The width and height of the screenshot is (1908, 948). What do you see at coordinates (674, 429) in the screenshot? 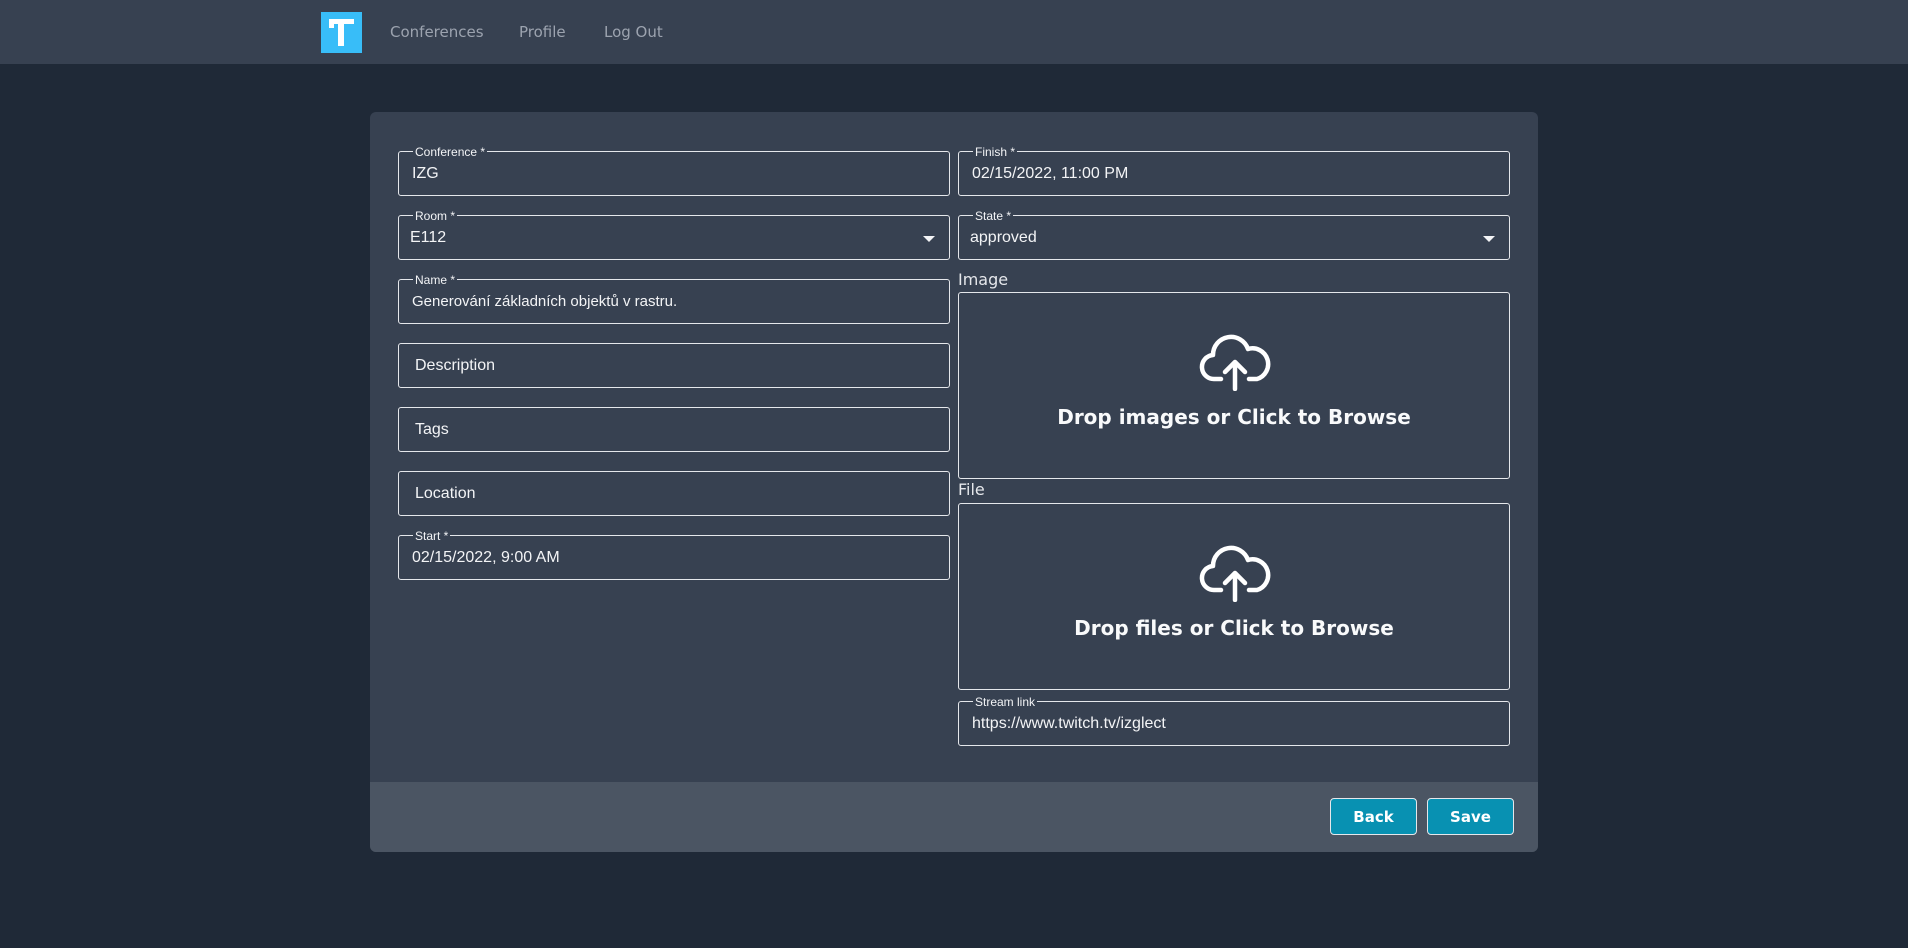
I see `tags-field: Tags` at bounding box center [674, 429].